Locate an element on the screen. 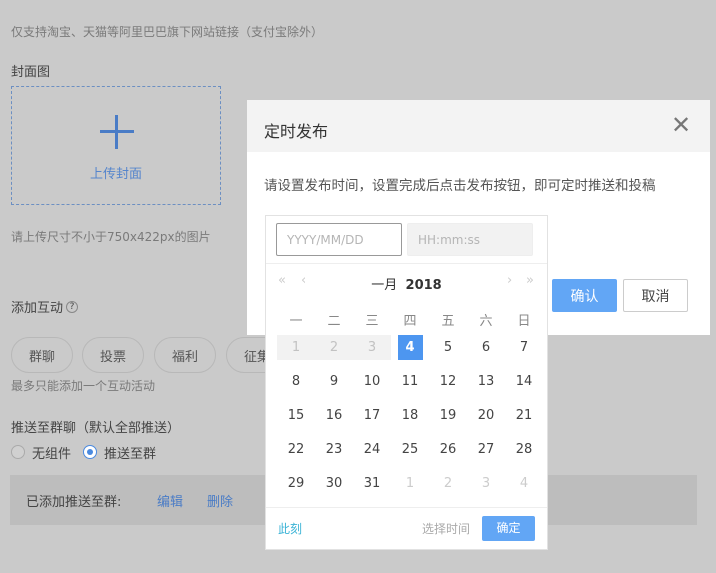 The height and width of the screenshot is (573, 716). modal-header: 定时发布 ✕ is located at coordinates (478, 126).